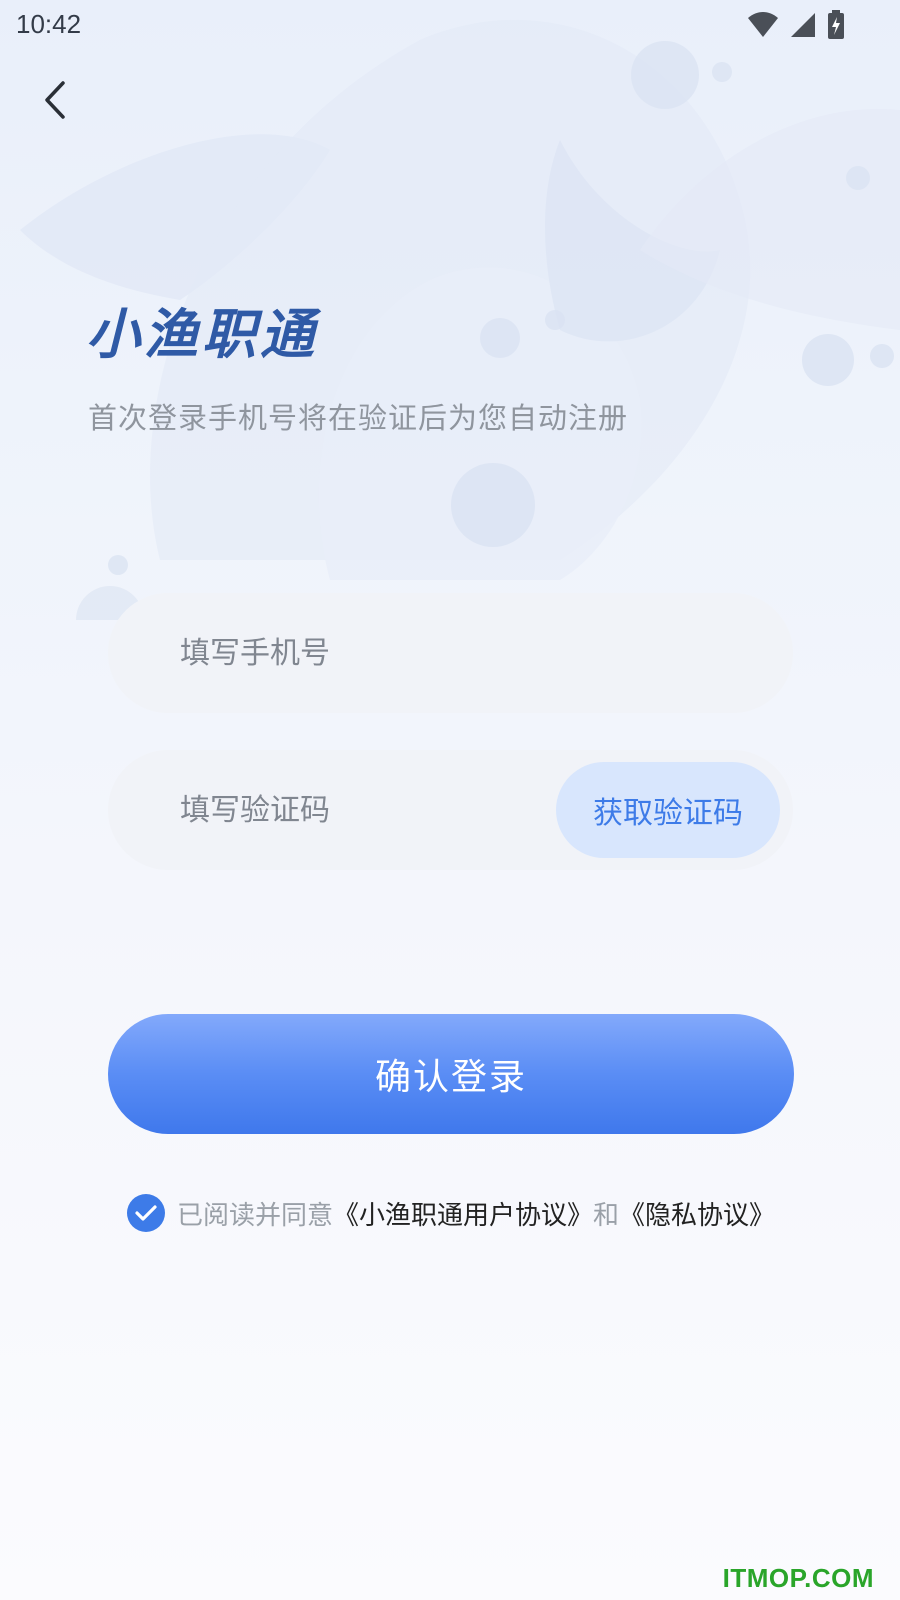 This screenshot has width=900, height=1600. I want to click on agreement-row: 已阅读并同意 《小渔职通用户协议》 和 《隐私协议》, so click(451, 1213).